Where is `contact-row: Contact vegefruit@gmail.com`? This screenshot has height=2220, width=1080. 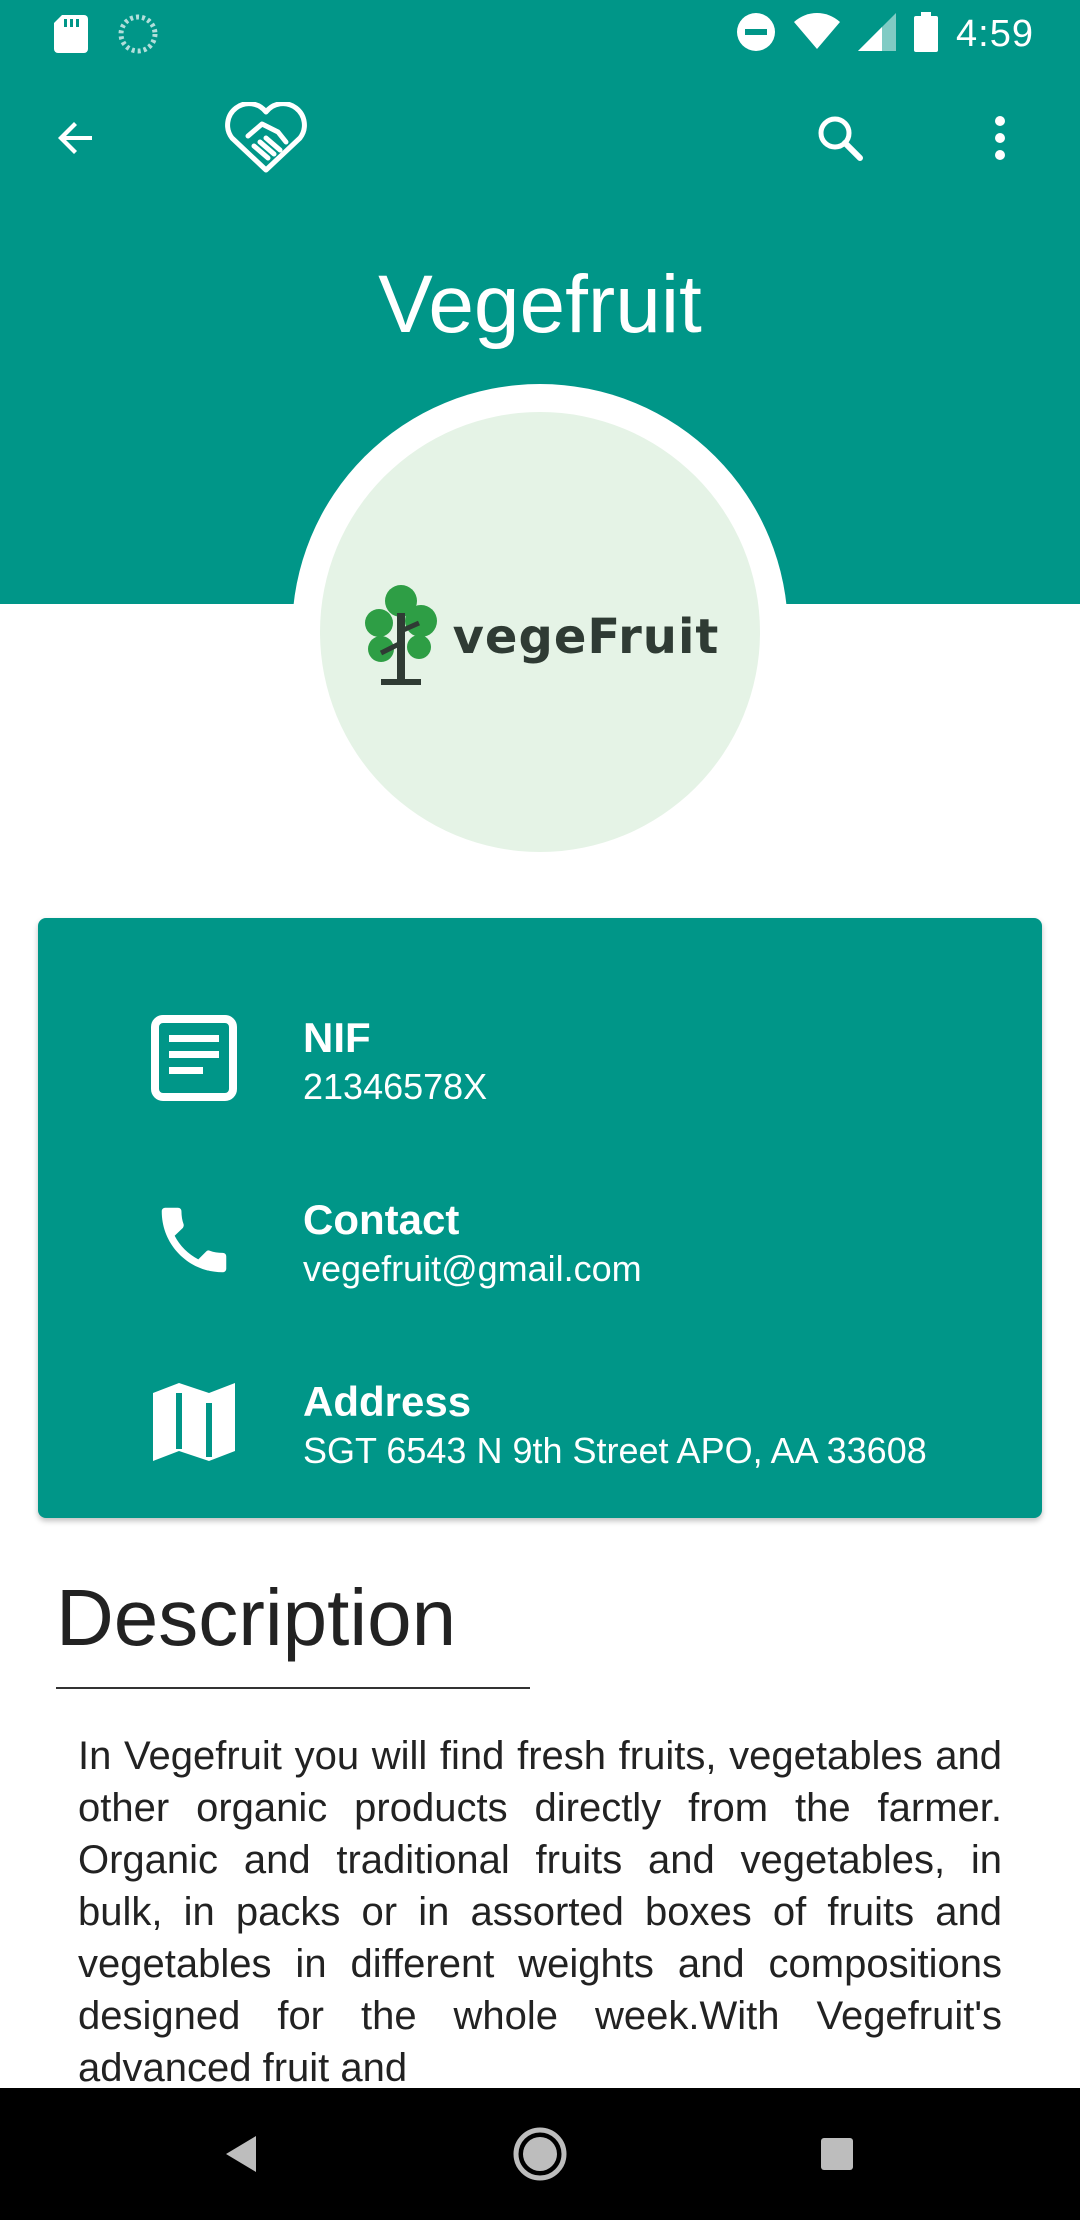 contact-row: Contact vegefruit@gmail.com is located at coordinates (540, 1232).